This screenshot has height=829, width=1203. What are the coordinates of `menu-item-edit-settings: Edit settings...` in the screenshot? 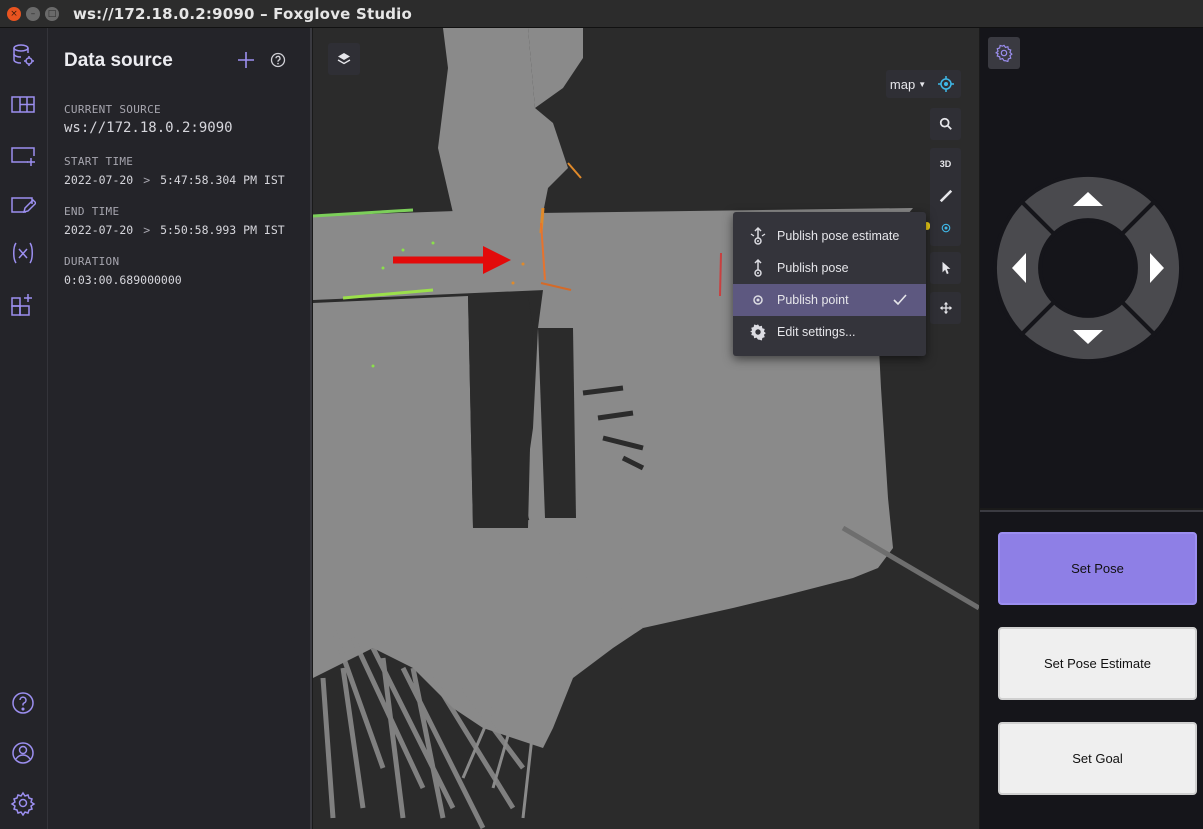 It's located at (829, 332).